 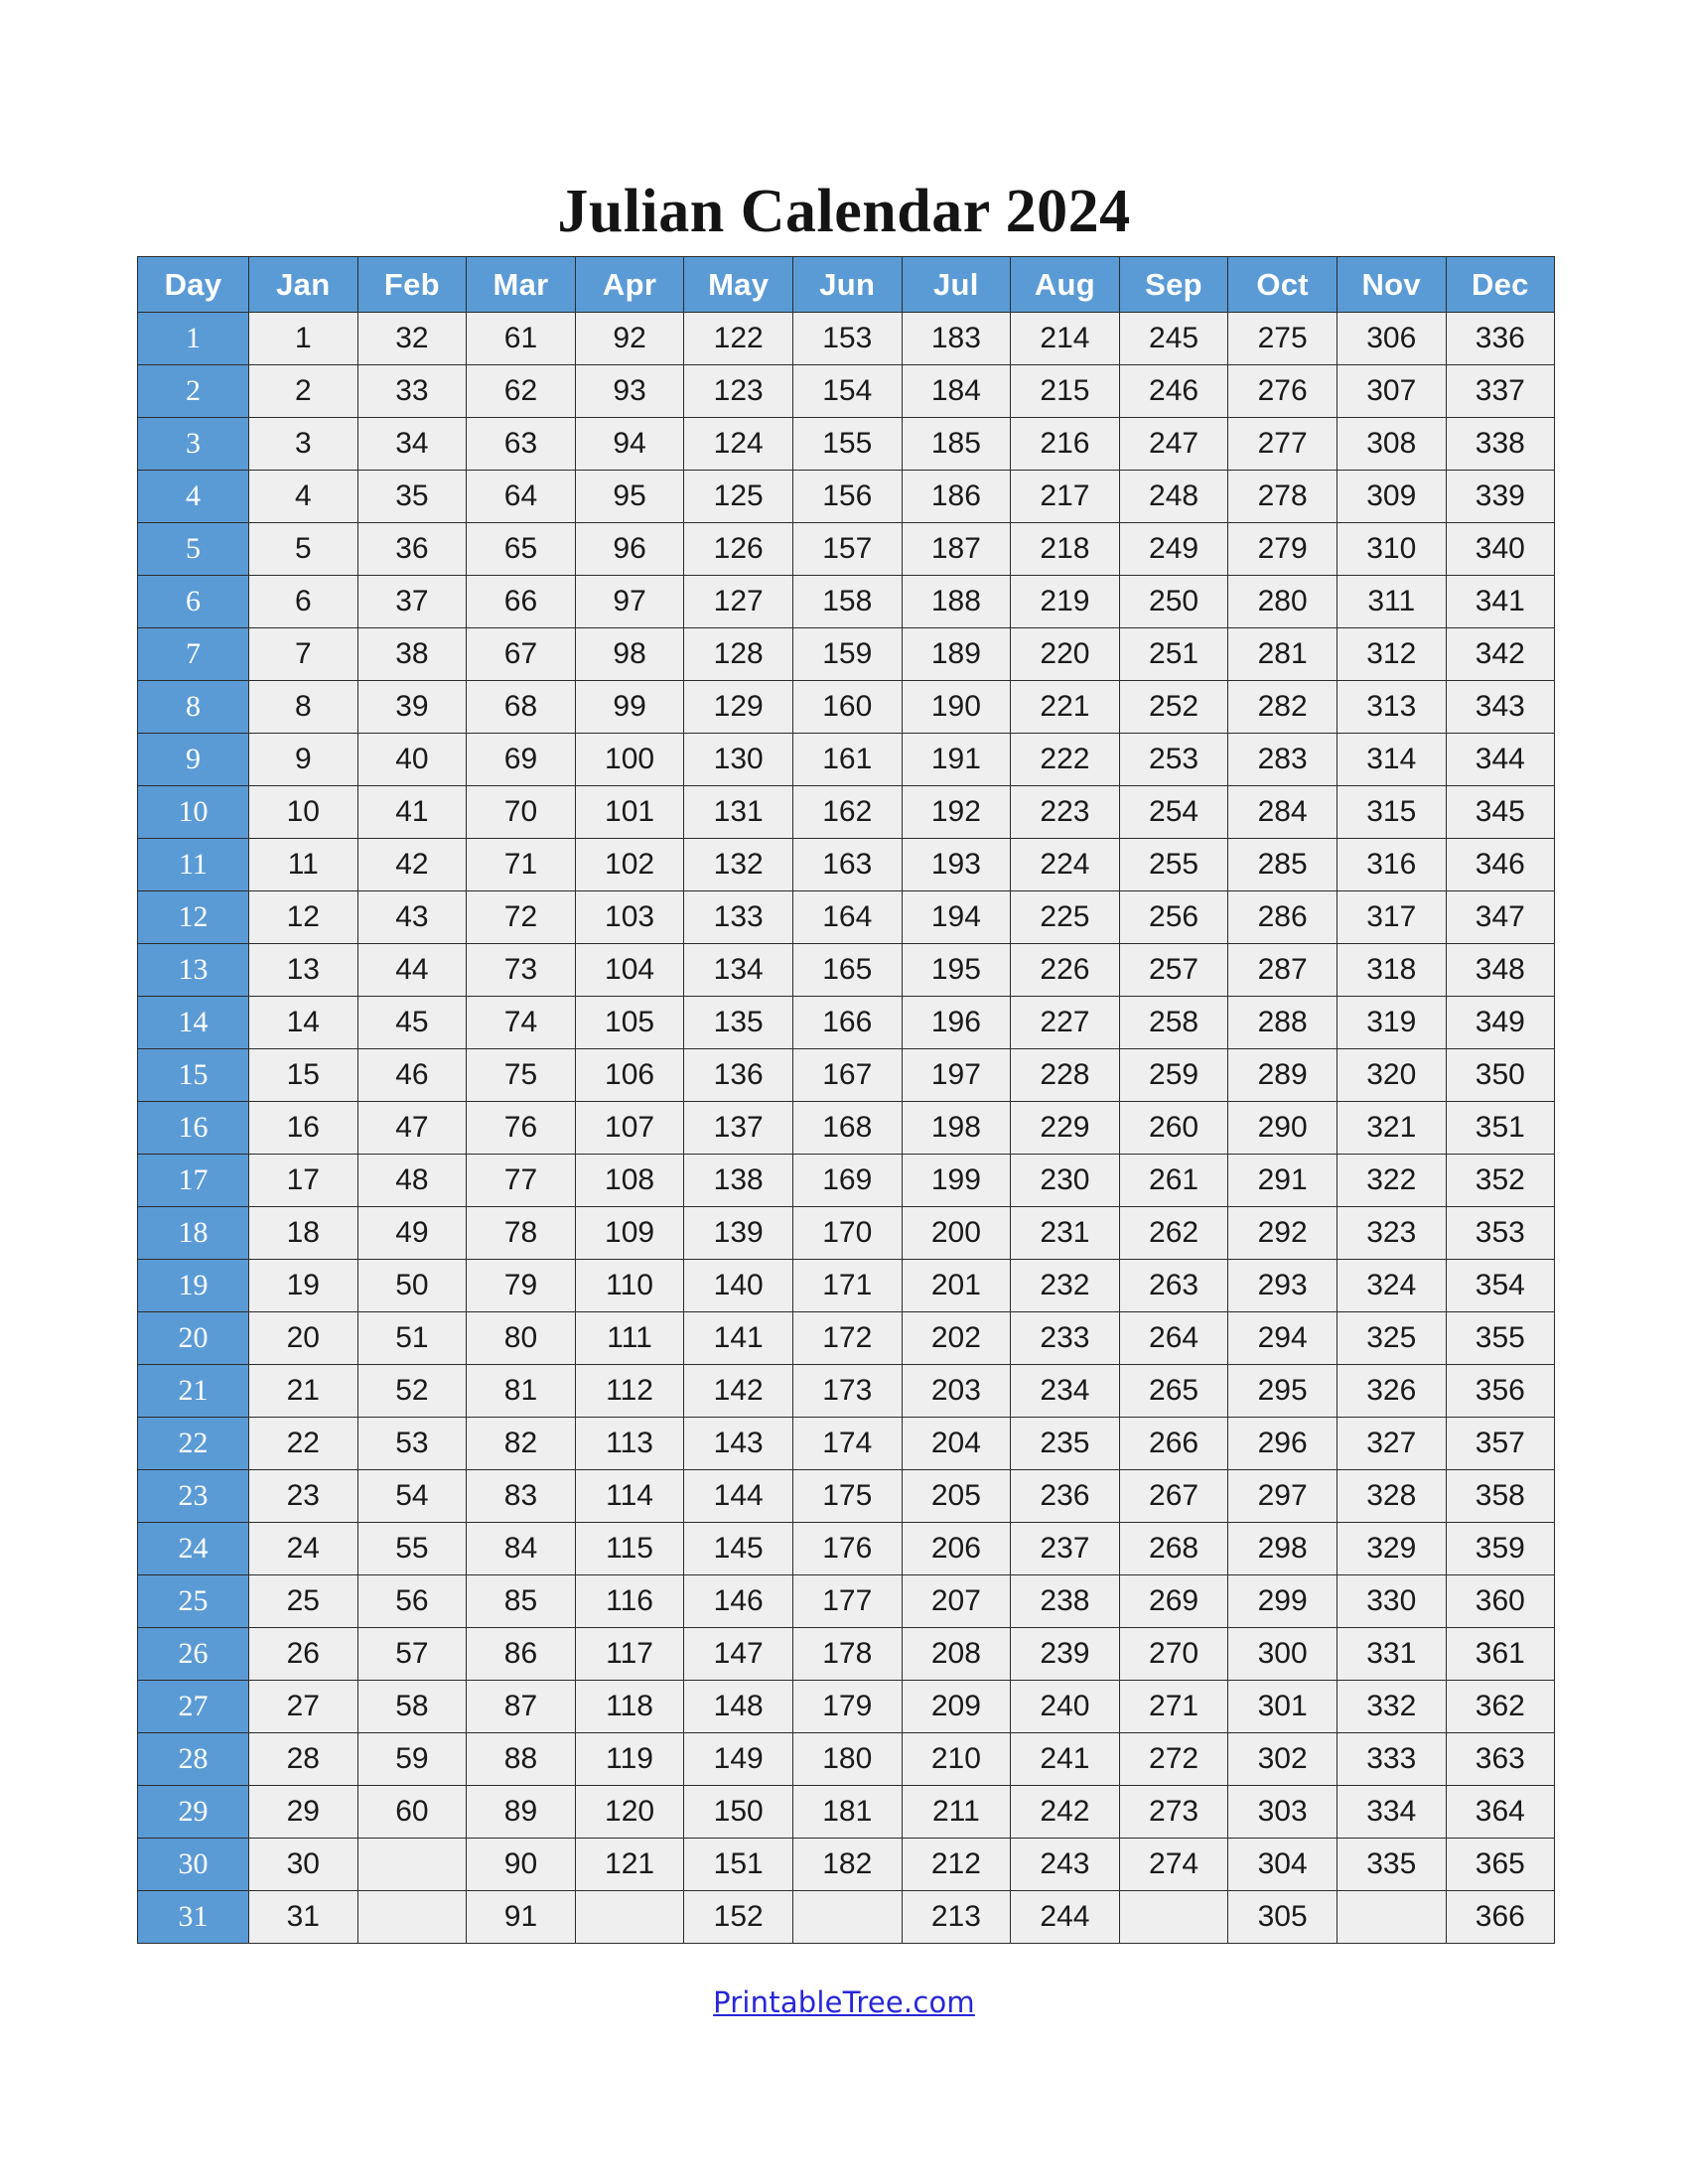 What do you see at coordinates (1282, 917) in the screenshot?
I see `julian-day-cell: 286` at bounding box center [1282, 917].